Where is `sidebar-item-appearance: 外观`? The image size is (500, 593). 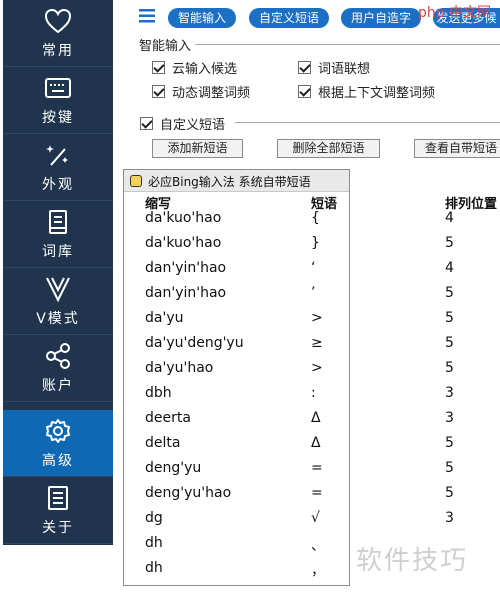
sidebar-item-appearance: 外观 is located at coordinates (58, 167).